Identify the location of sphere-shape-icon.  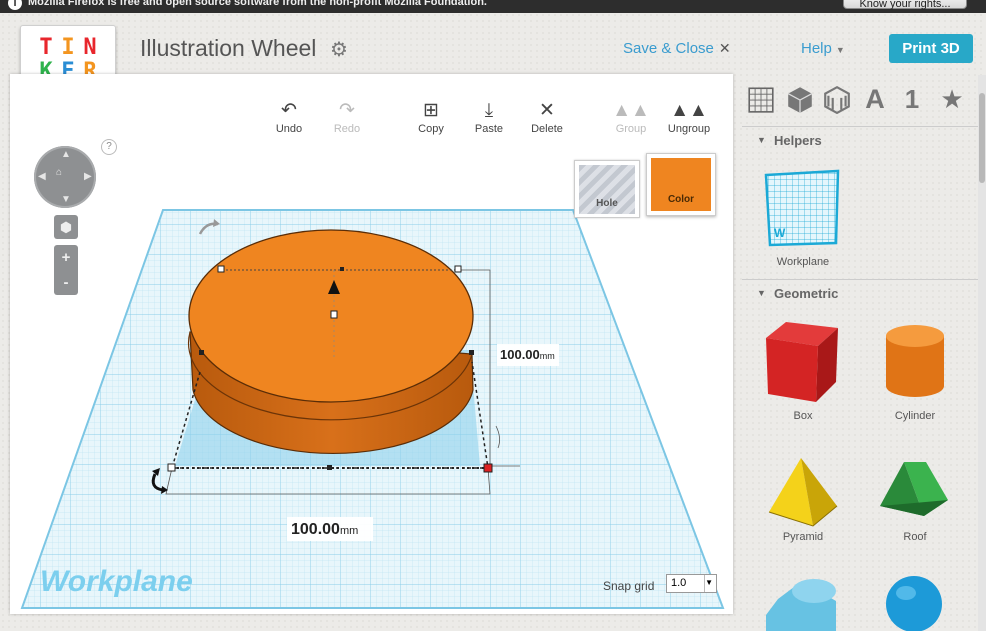
(914, 602).